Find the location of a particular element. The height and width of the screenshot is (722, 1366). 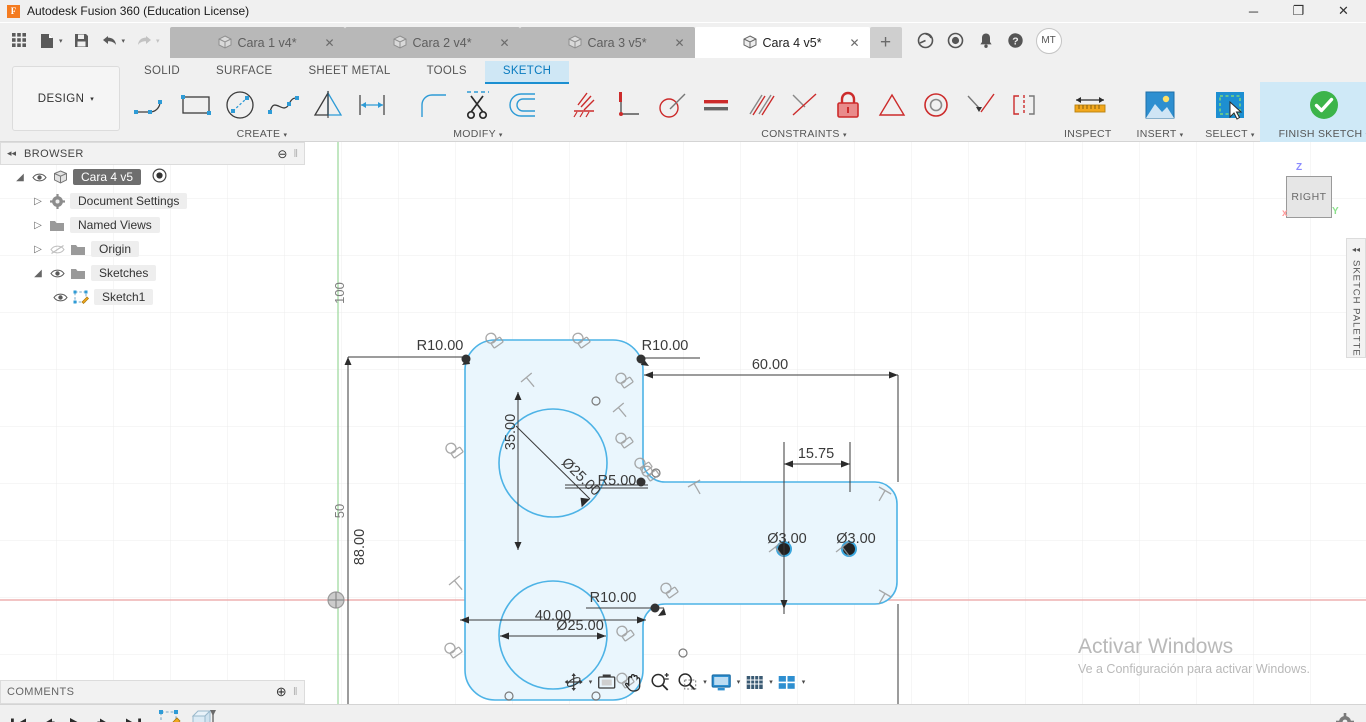

display-settings-caret-icon: ▾ is located at coordinates (739, 682).